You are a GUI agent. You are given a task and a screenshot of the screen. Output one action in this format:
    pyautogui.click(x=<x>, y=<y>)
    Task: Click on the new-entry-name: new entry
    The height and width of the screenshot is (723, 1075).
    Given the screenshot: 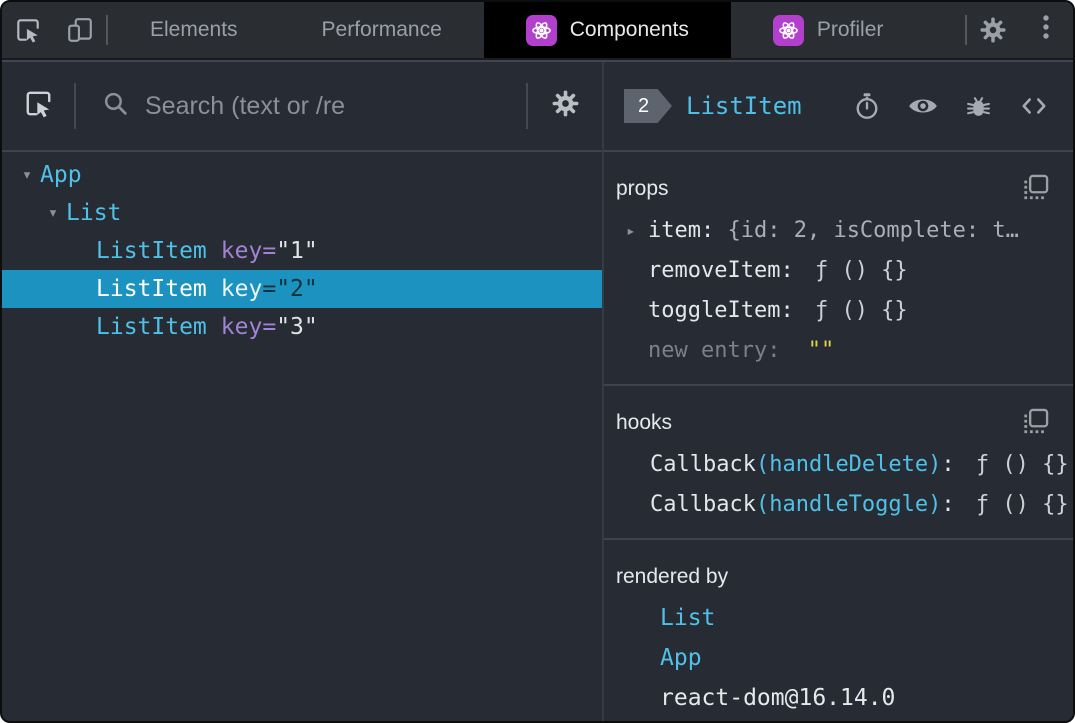 What is the action you would take?
    pyautogui.click(x=707, y=350)
    